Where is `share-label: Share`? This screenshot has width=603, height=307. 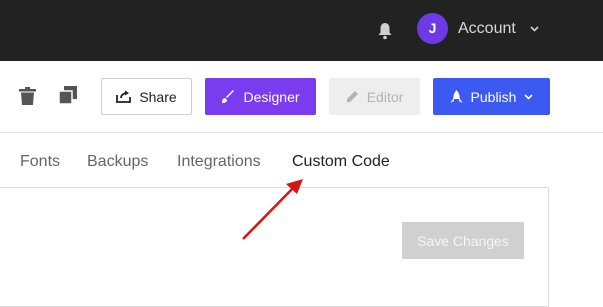
share-label: Share is located at coordinates (158, 96).